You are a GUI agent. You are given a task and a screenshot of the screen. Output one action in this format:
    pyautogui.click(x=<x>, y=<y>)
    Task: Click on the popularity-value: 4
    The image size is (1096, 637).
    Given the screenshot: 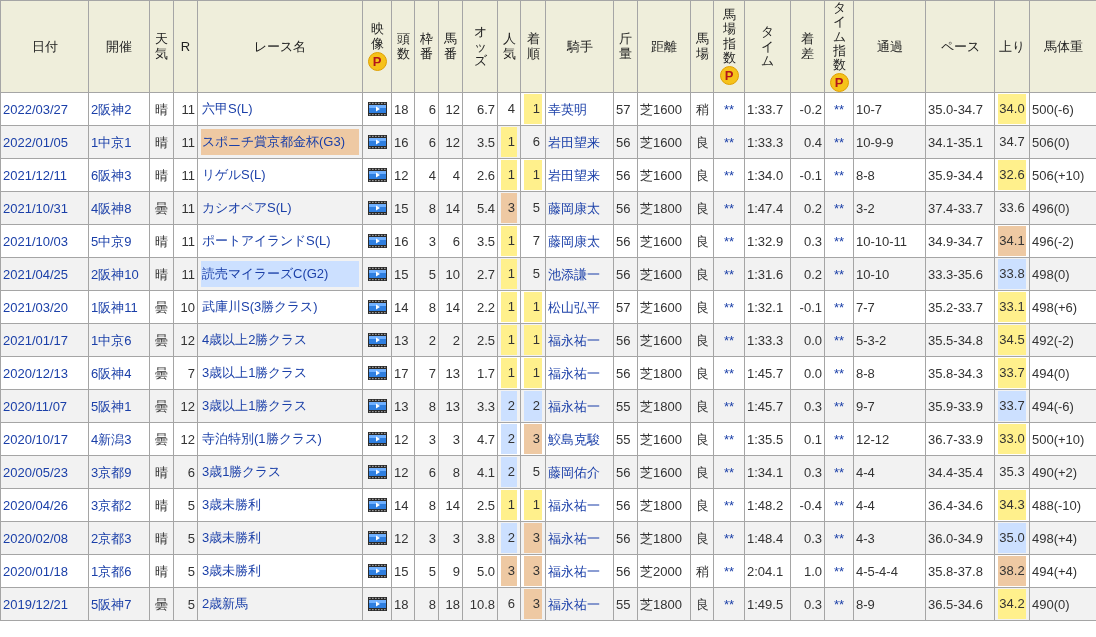 What is the action you would take?
    pyautogui.click(x=511, y=109)
    